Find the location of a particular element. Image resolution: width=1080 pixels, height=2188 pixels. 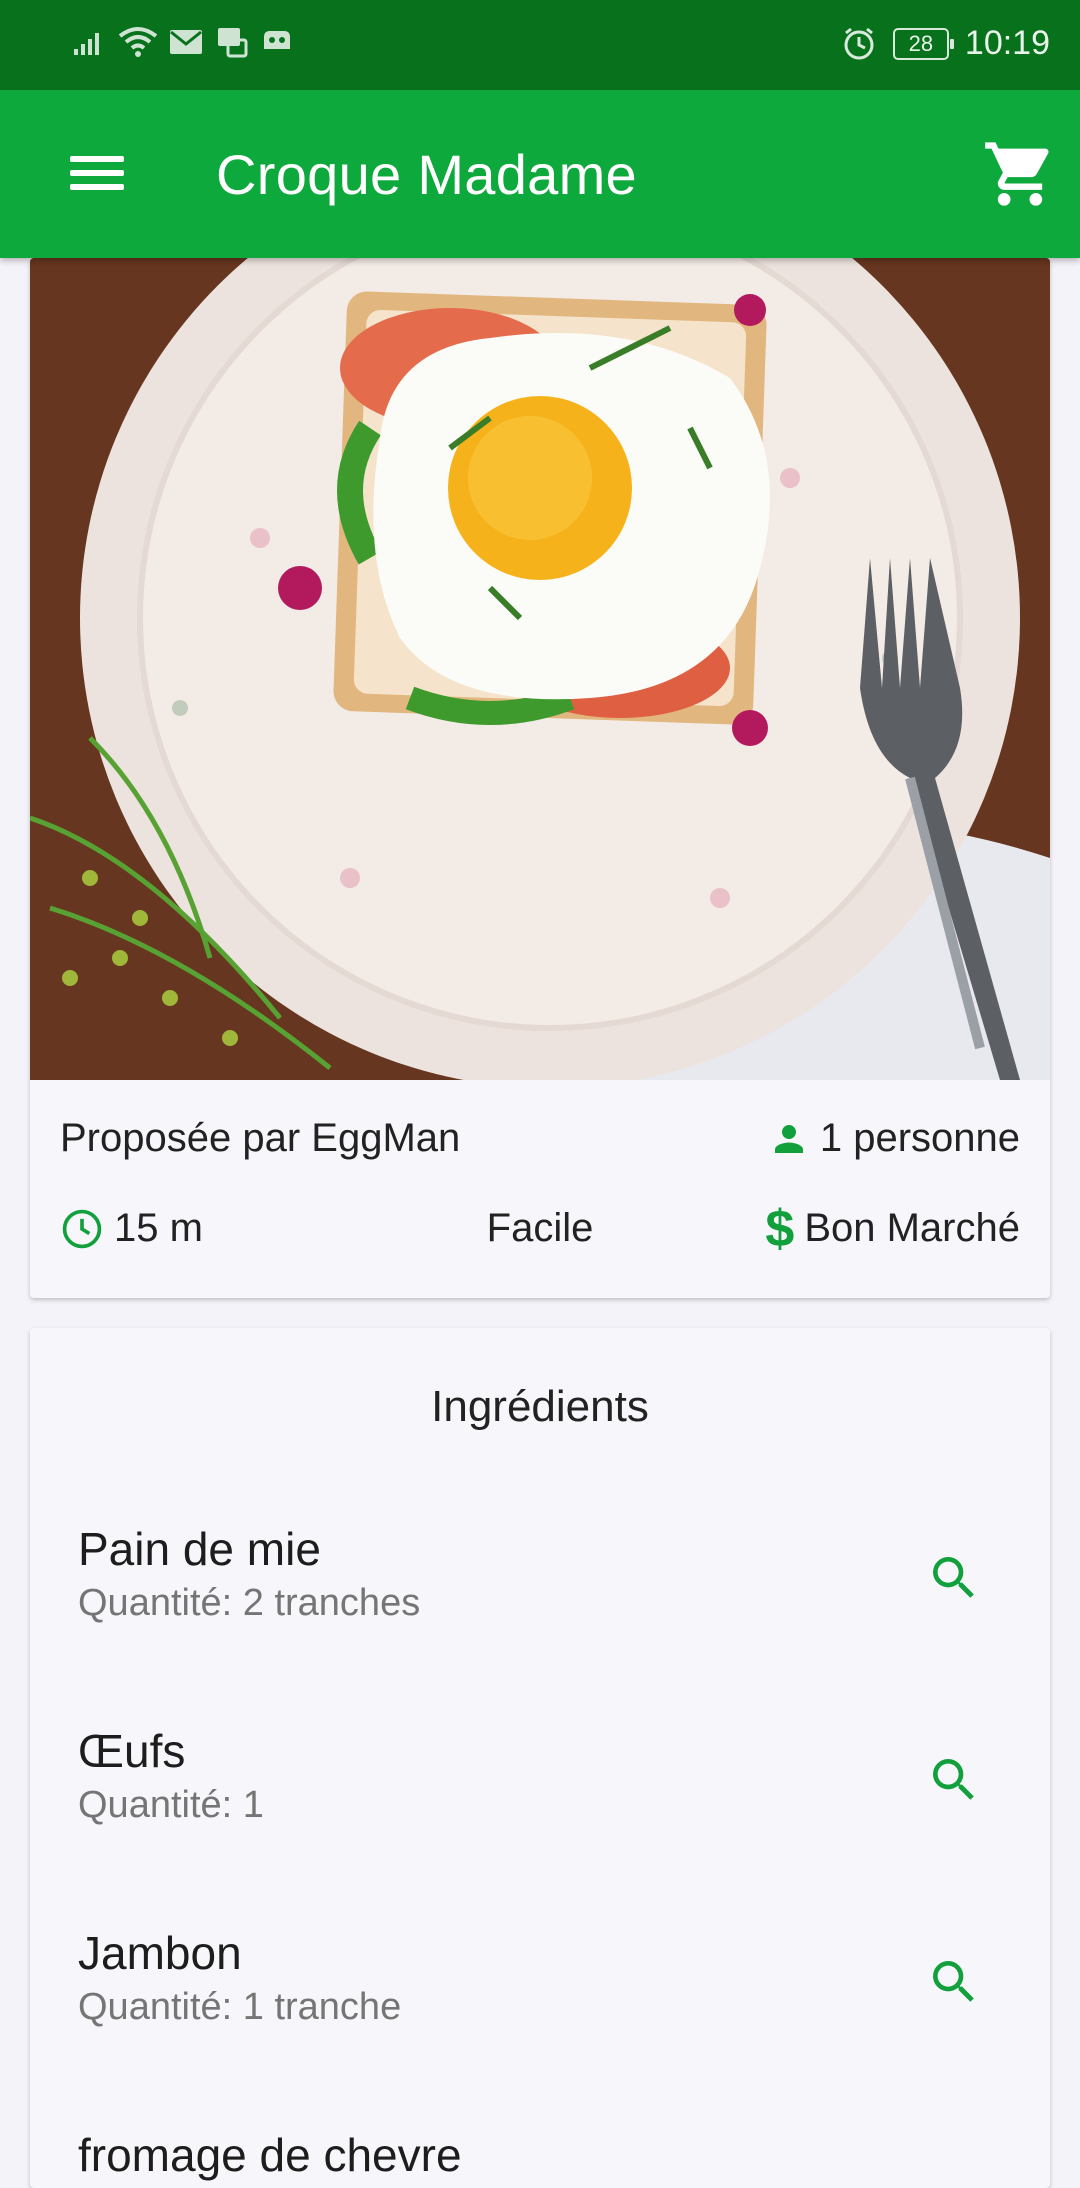

ingredient-quantity: Quantité: 2 tranches is located at coordinates (249, 1603).